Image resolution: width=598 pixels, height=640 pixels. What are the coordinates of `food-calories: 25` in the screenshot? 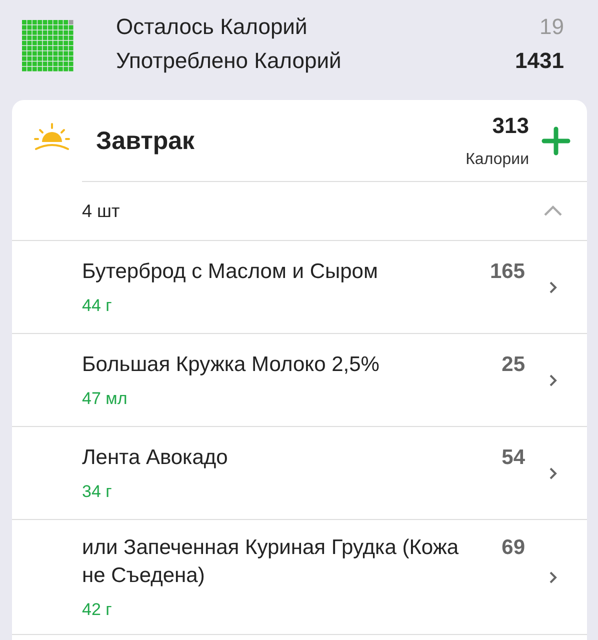 It's located at (513, 365).